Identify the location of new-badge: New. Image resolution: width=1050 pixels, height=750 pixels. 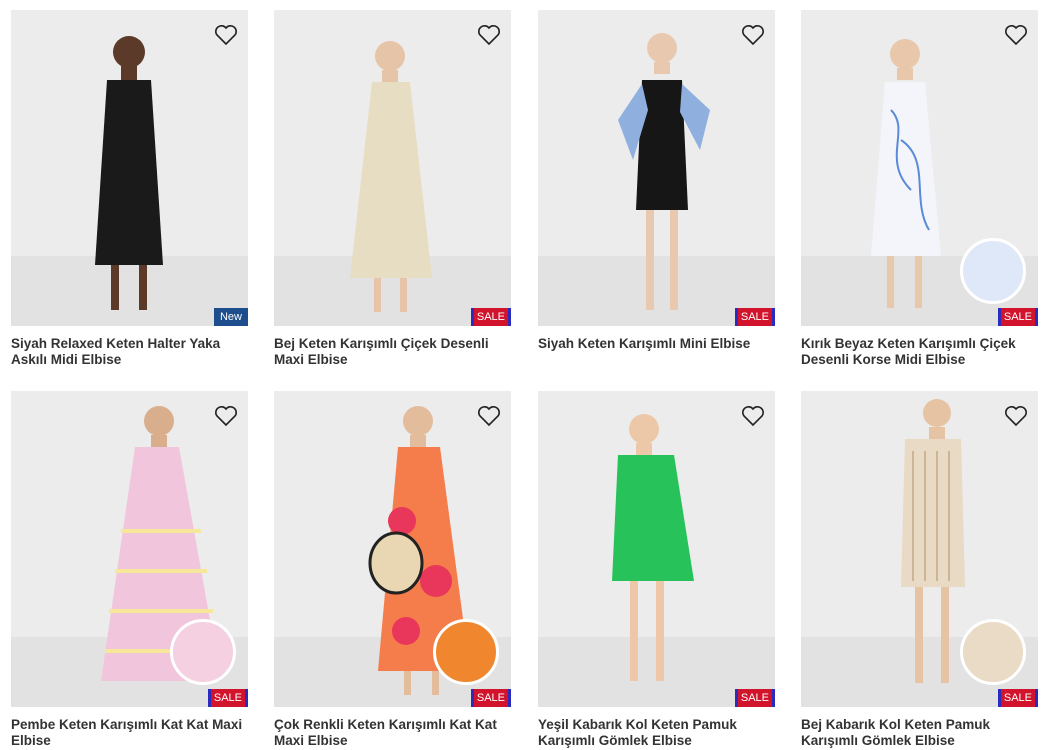
(230, 317).